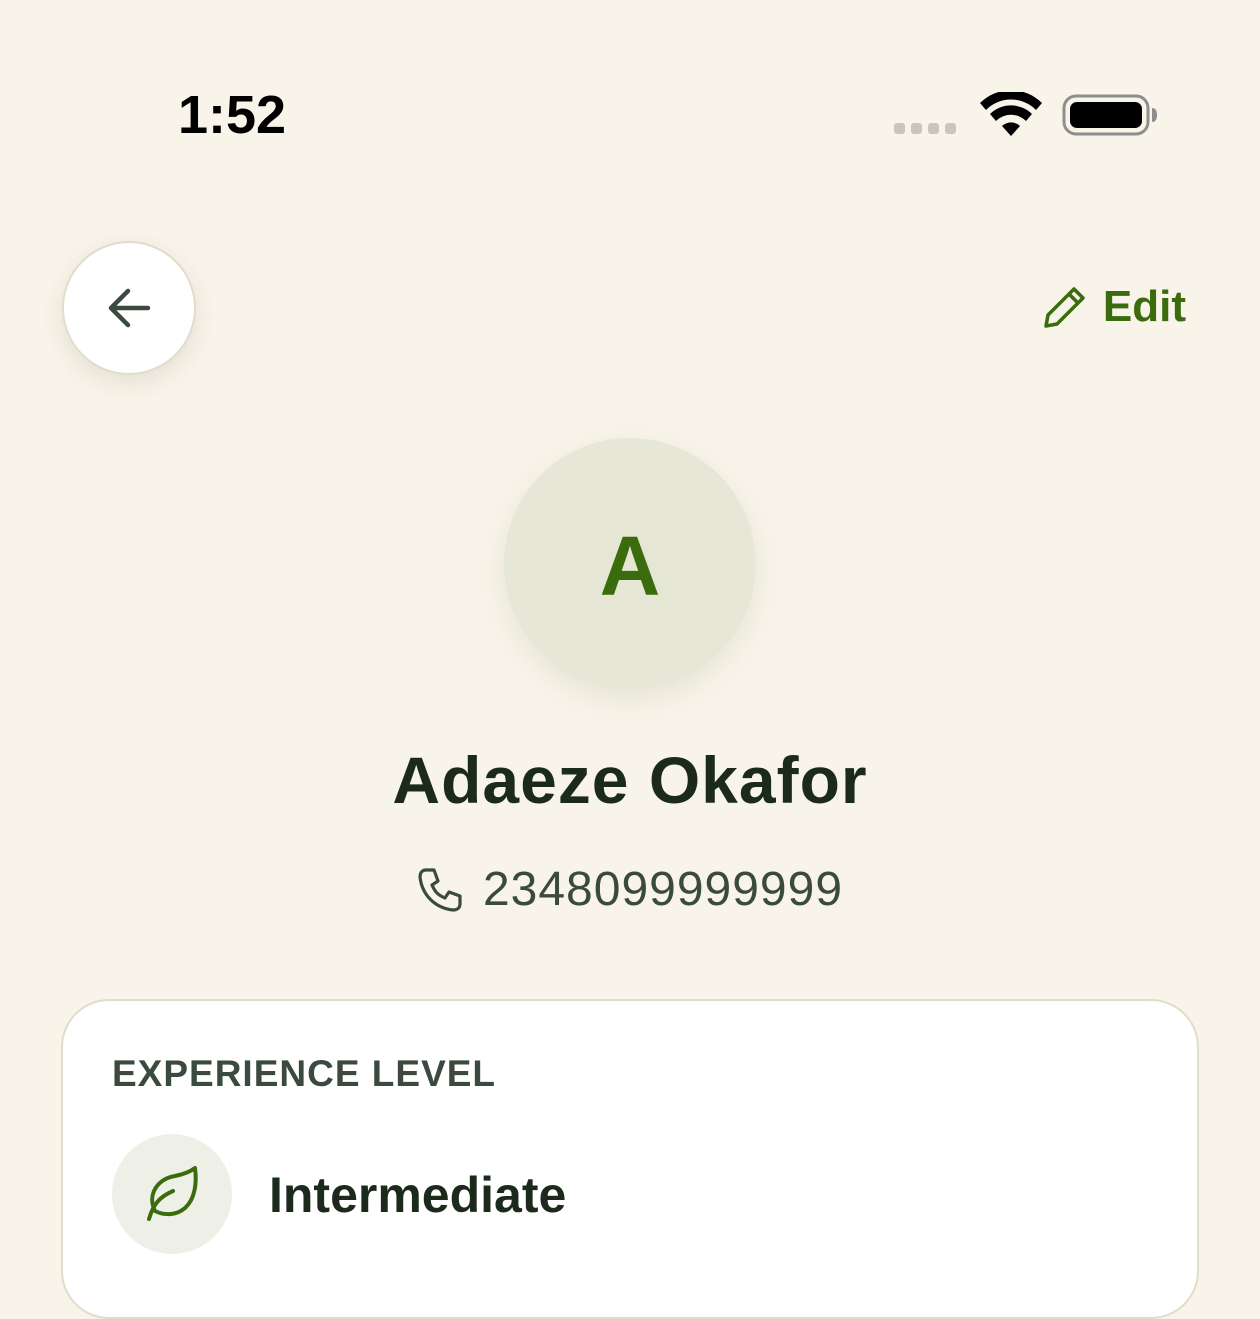  What do you see at coordinates (1144, 306) in the screenshot?
I see `edit-label: Edit` at bounding box center [1144, 306].